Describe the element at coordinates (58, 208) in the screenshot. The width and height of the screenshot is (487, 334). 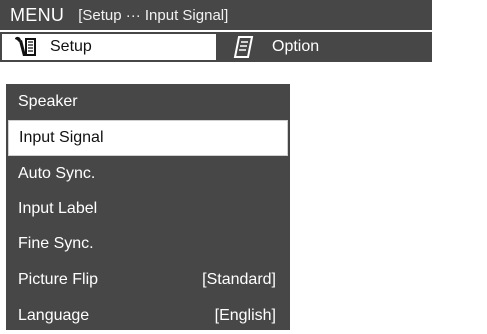
I see `menu-item-label: Input Label` at that location.